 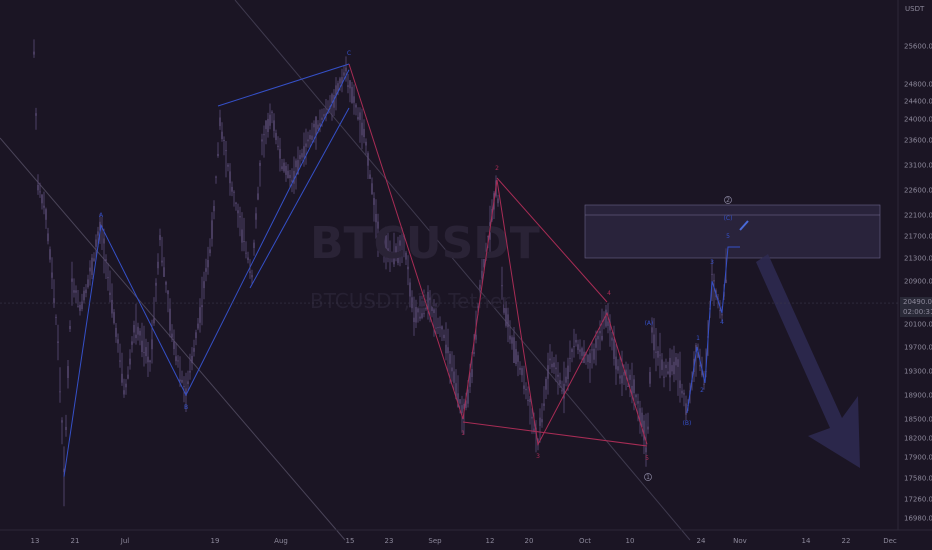 I want to click on price-tick-label: 24400.0, so click(x=918, y=102).